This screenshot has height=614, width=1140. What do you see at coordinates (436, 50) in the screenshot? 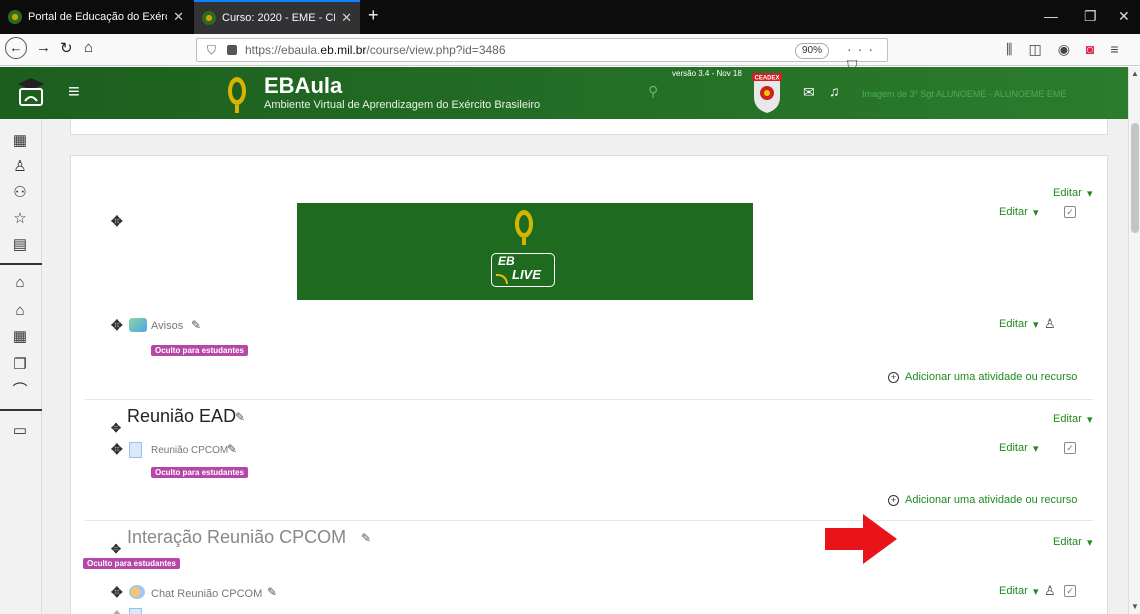
I see `url-path: /course/view.php?id=3486` at bounding box center [436, 50].